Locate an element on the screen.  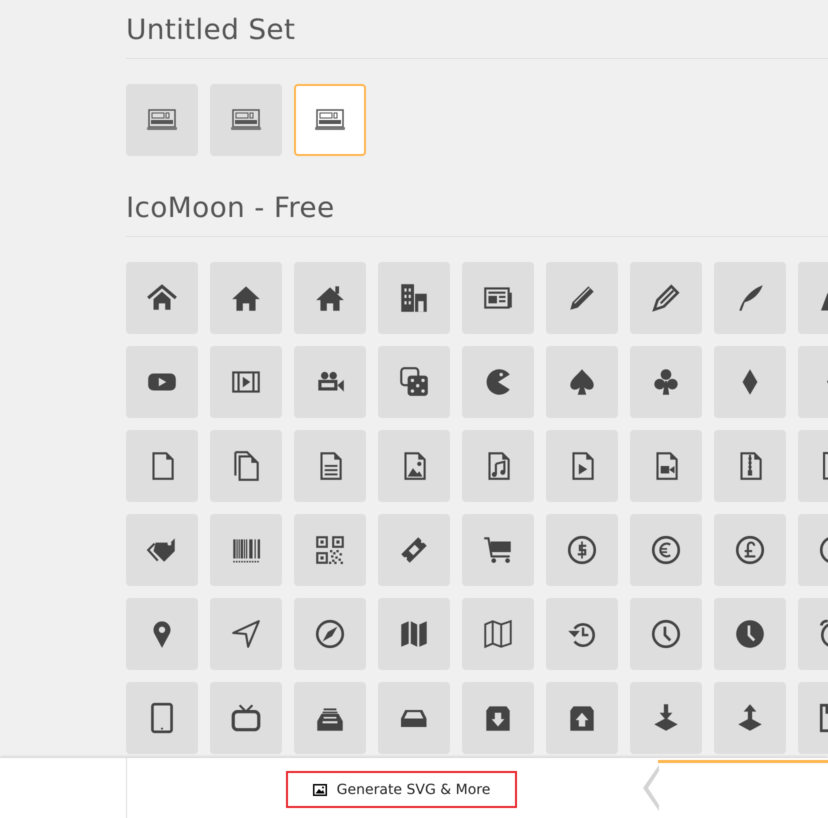
dice-icon is located at coordinates (414, 382).